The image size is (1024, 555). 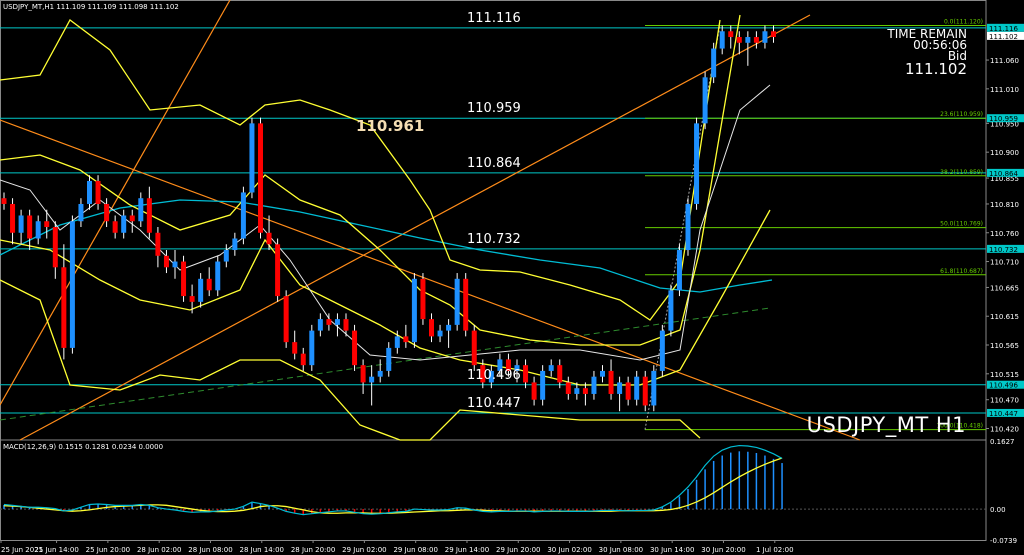 I want to click on time-tick-label: 28 Jun 14:00, so click(x=262, y=550).